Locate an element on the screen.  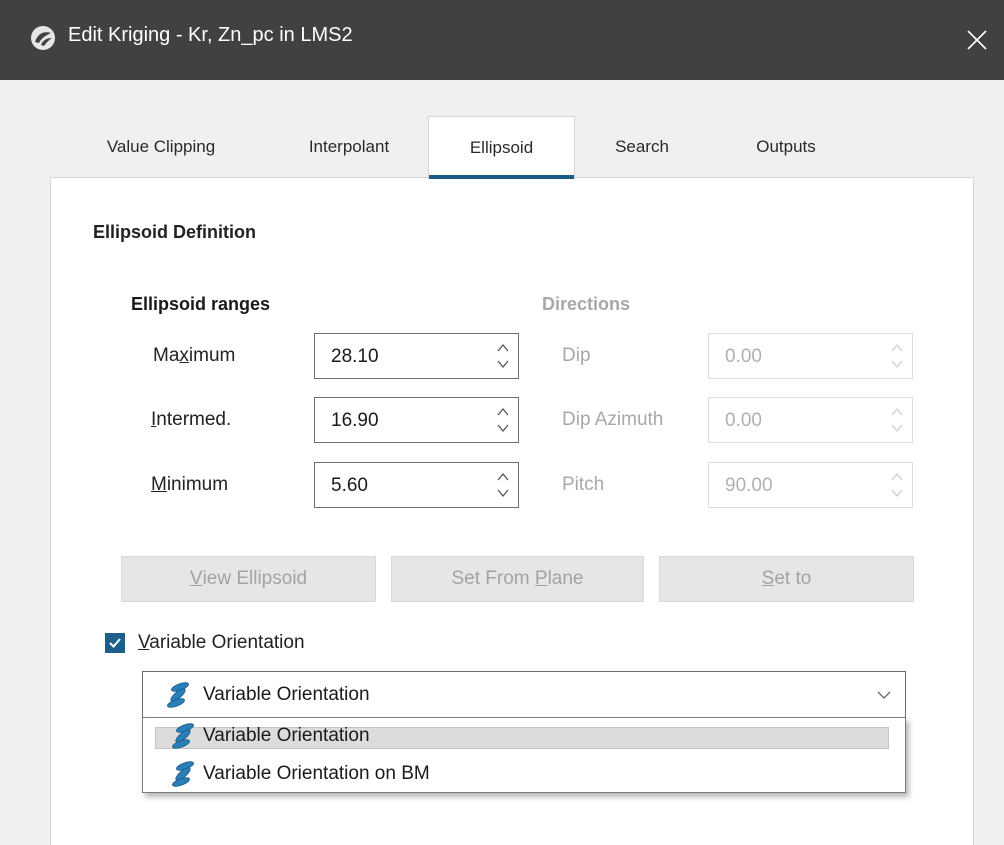
tab-label: Value Clipping is located at coordinates (161, 146).